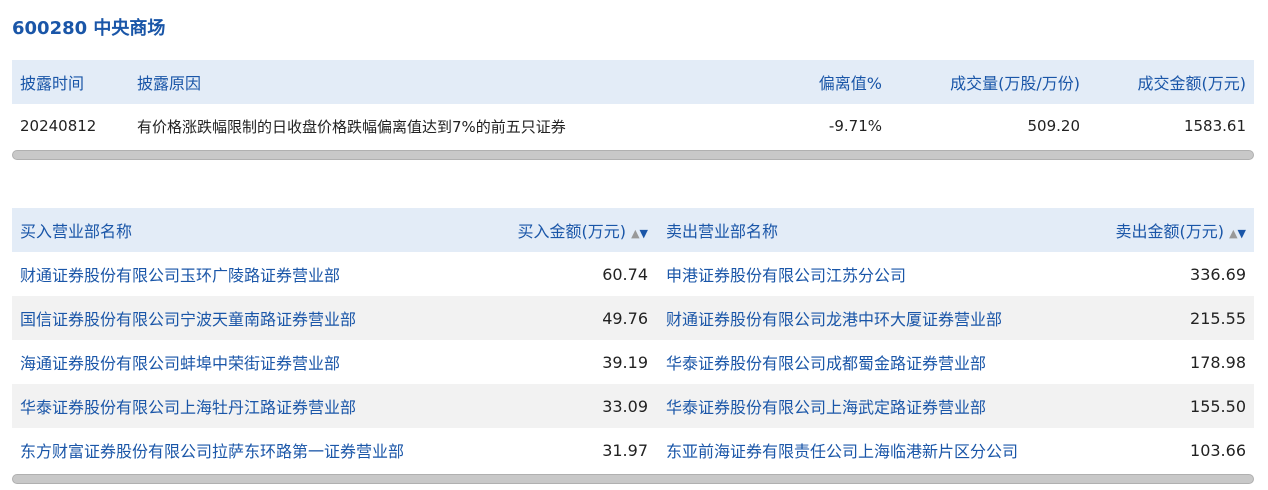 This screenshot has width=1268, height=490. I want to click on buy-amount: 60.74, so click(625, 274).